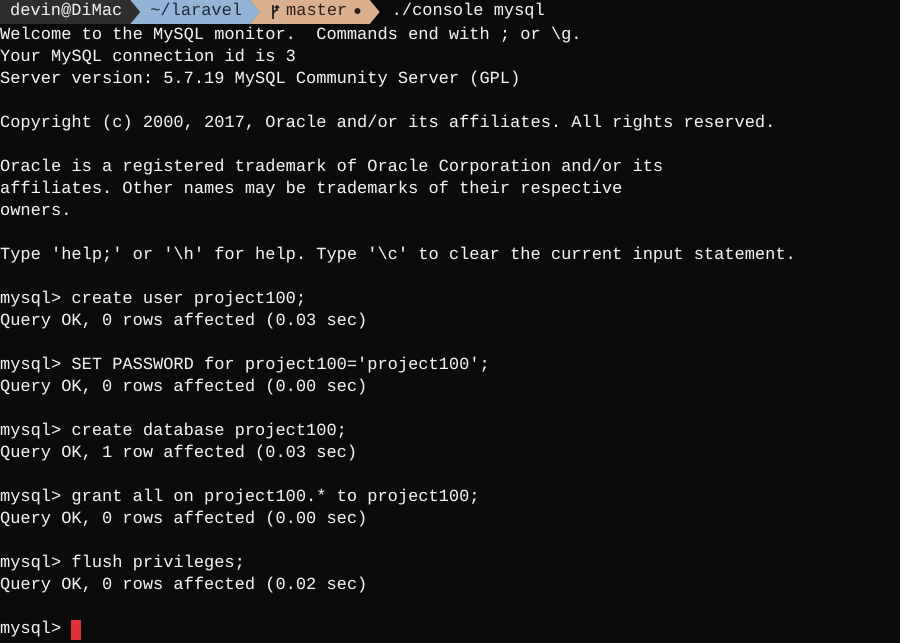 This screenshot has height=643, width=900. What do you see at coordinates (398, 256) in the screenshot?
I see `output-line: Type 'help;' or '\h' for help. Type '\c' to clear the current input statement.` at bounding box center [398, 256].